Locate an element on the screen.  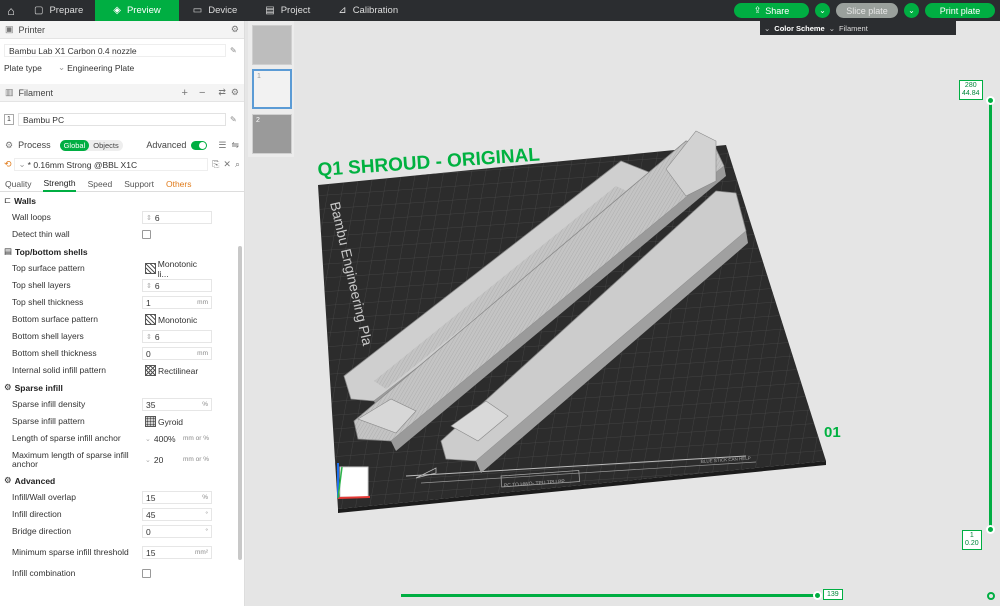
tab-others: Others is located at coordinates (179, 184).